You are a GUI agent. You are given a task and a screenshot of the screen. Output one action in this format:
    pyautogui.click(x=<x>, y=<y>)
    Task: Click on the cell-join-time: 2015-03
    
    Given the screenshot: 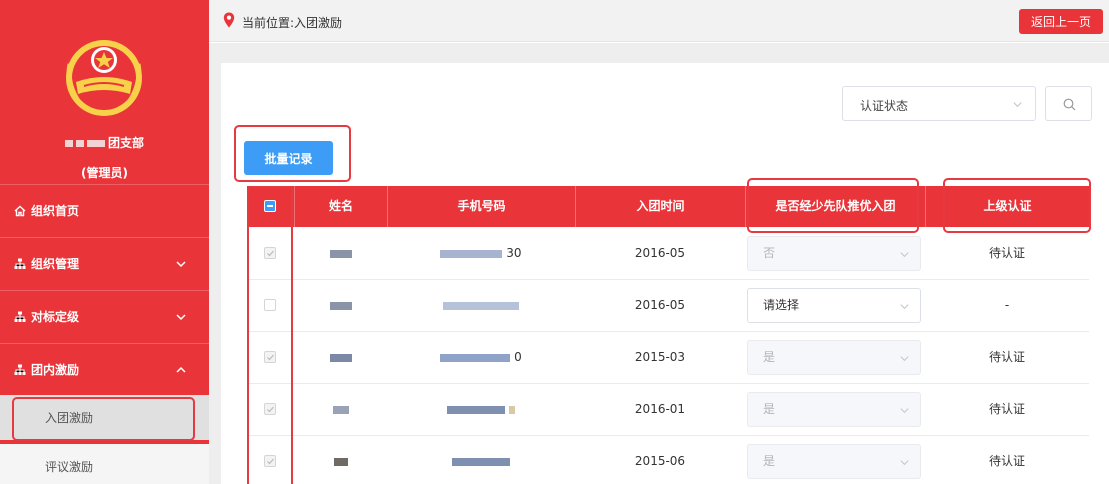 What is the action you would take?
    pyautogui.click(x=660, y=357)
    